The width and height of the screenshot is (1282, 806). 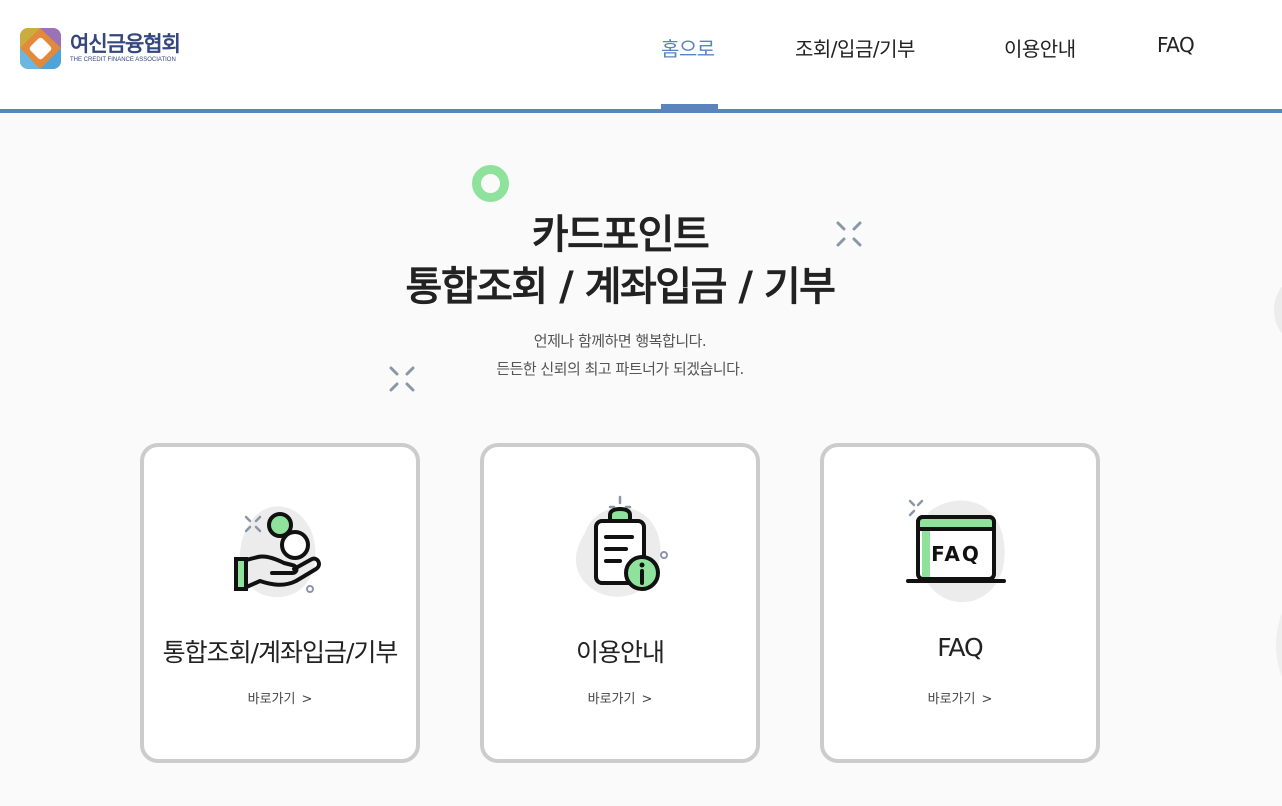 I want to click on card-title: FAQ, so click(x=960, y=647).